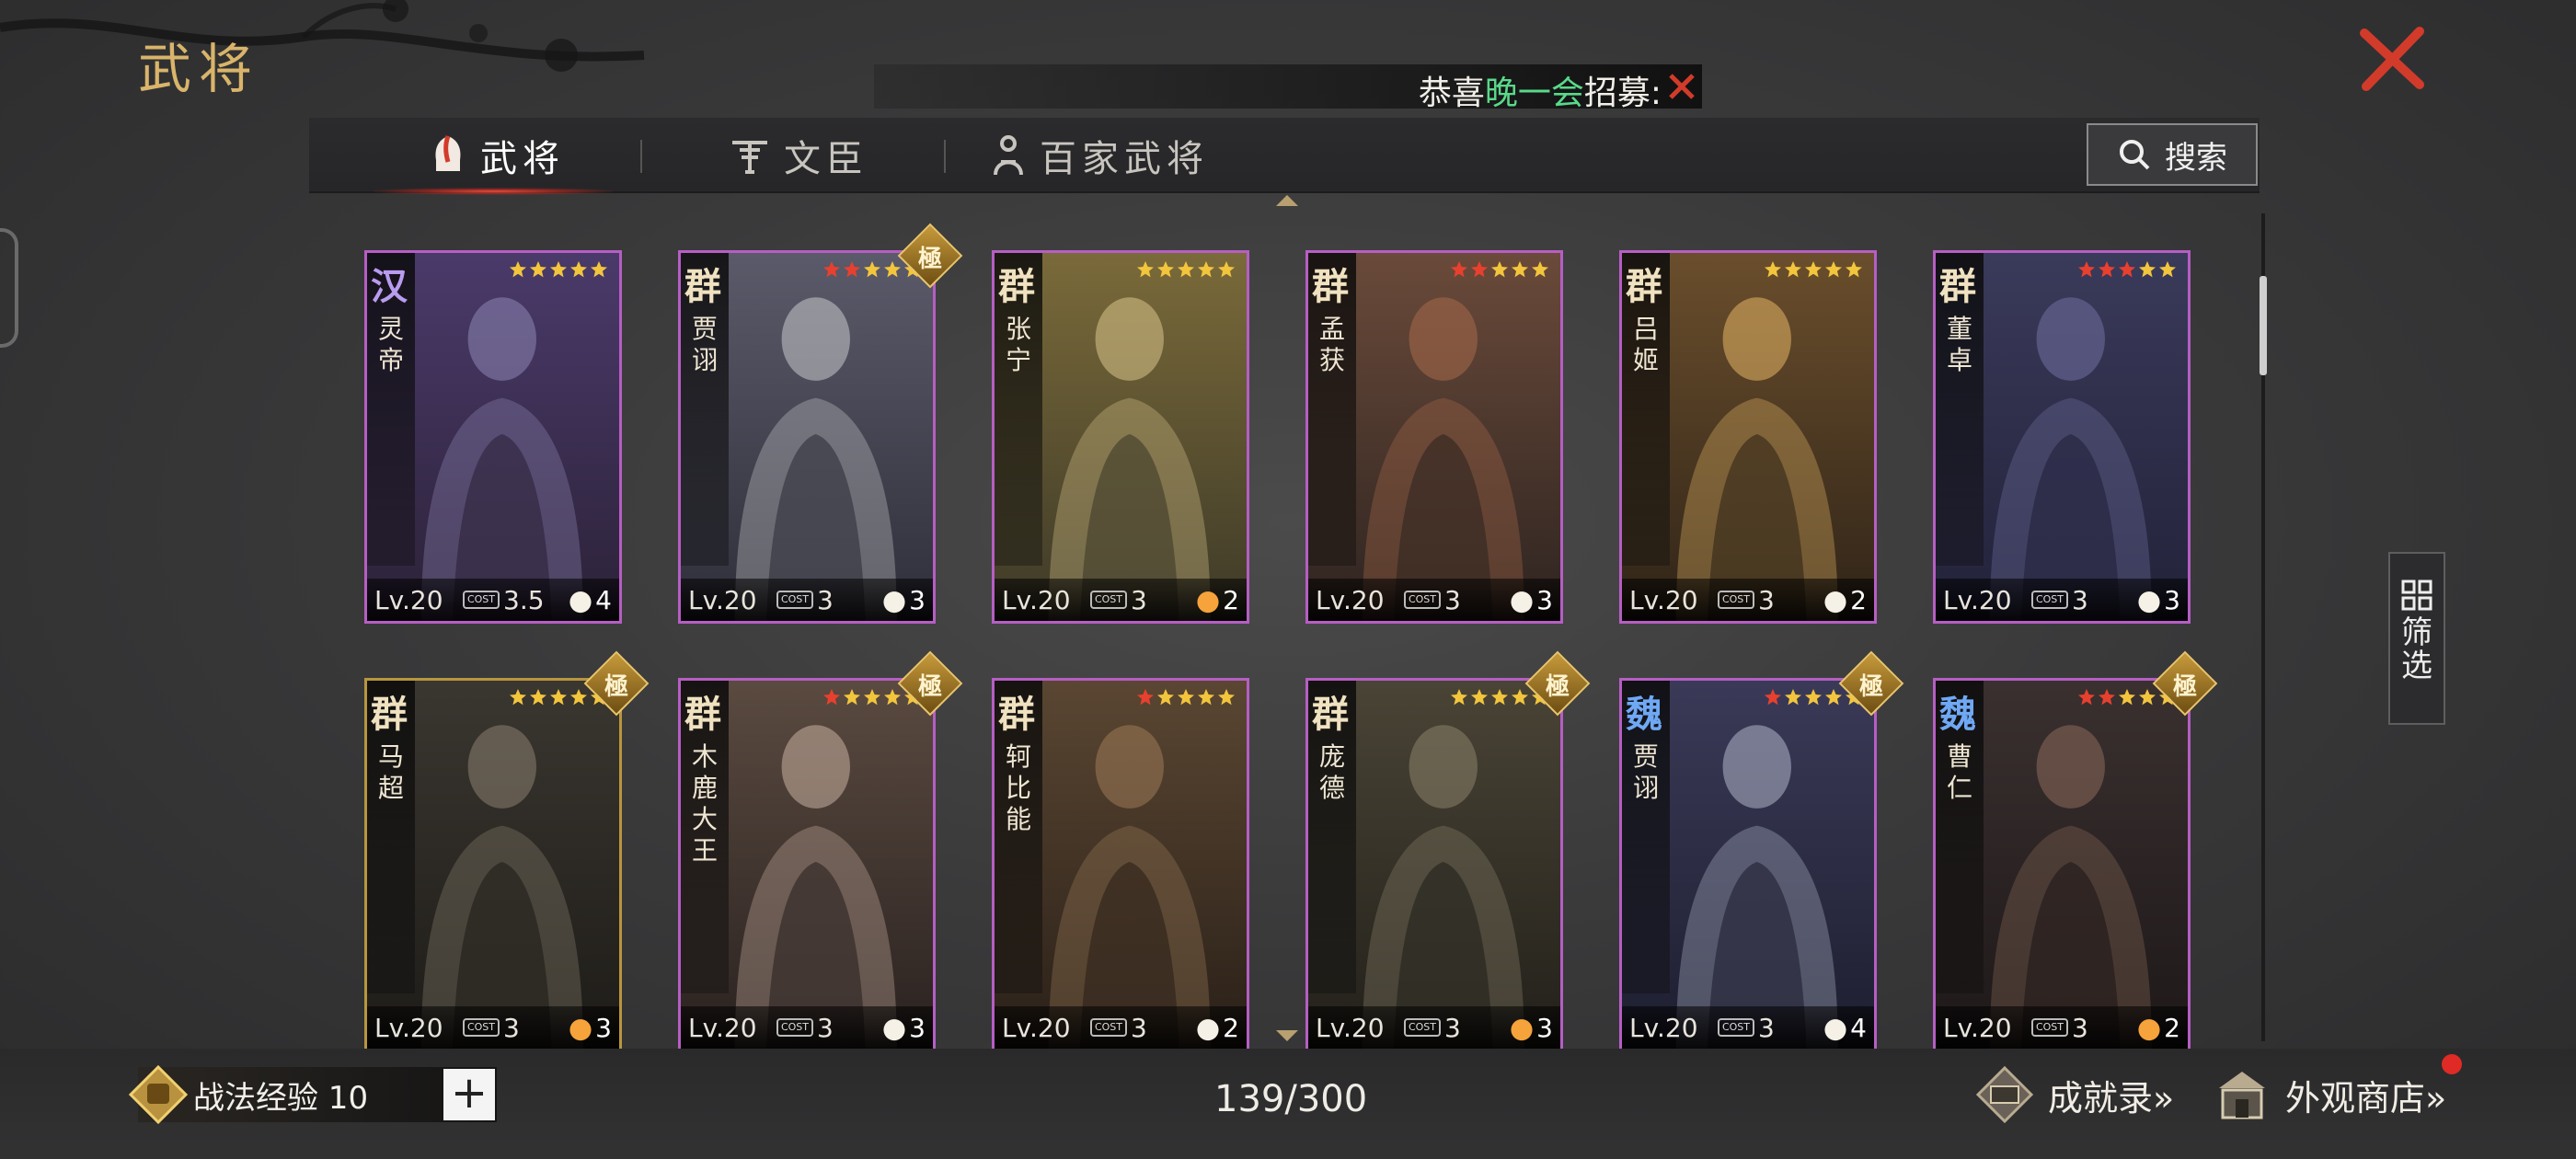 This screenshot has width=2576, height=1159. Describe the element at coordinates (1748, 437) in the screenshot. I see `general-card: 群吕姬 Lv.20 COST 3 2` at that location.